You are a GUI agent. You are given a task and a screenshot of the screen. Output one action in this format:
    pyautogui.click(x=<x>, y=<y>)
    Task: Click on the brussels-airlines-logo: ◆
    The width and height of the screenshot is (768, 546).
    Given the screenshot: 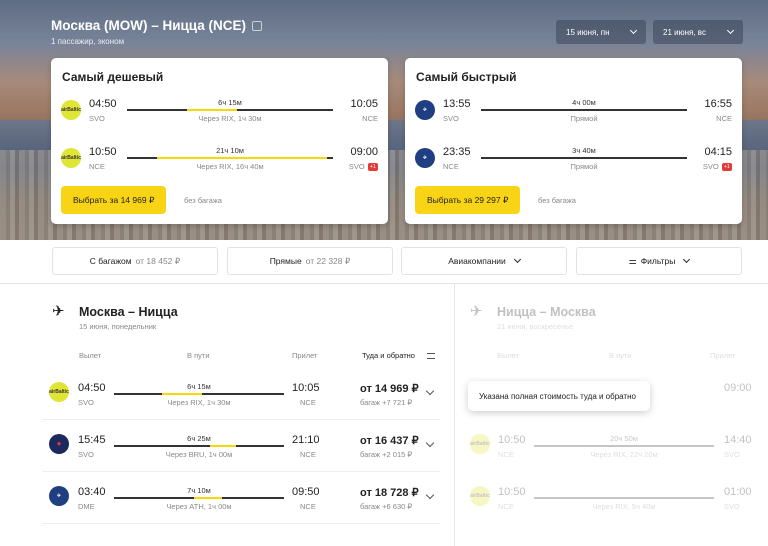 What is the action you would take?
    pyautogui.click(x=59, y=444)
    